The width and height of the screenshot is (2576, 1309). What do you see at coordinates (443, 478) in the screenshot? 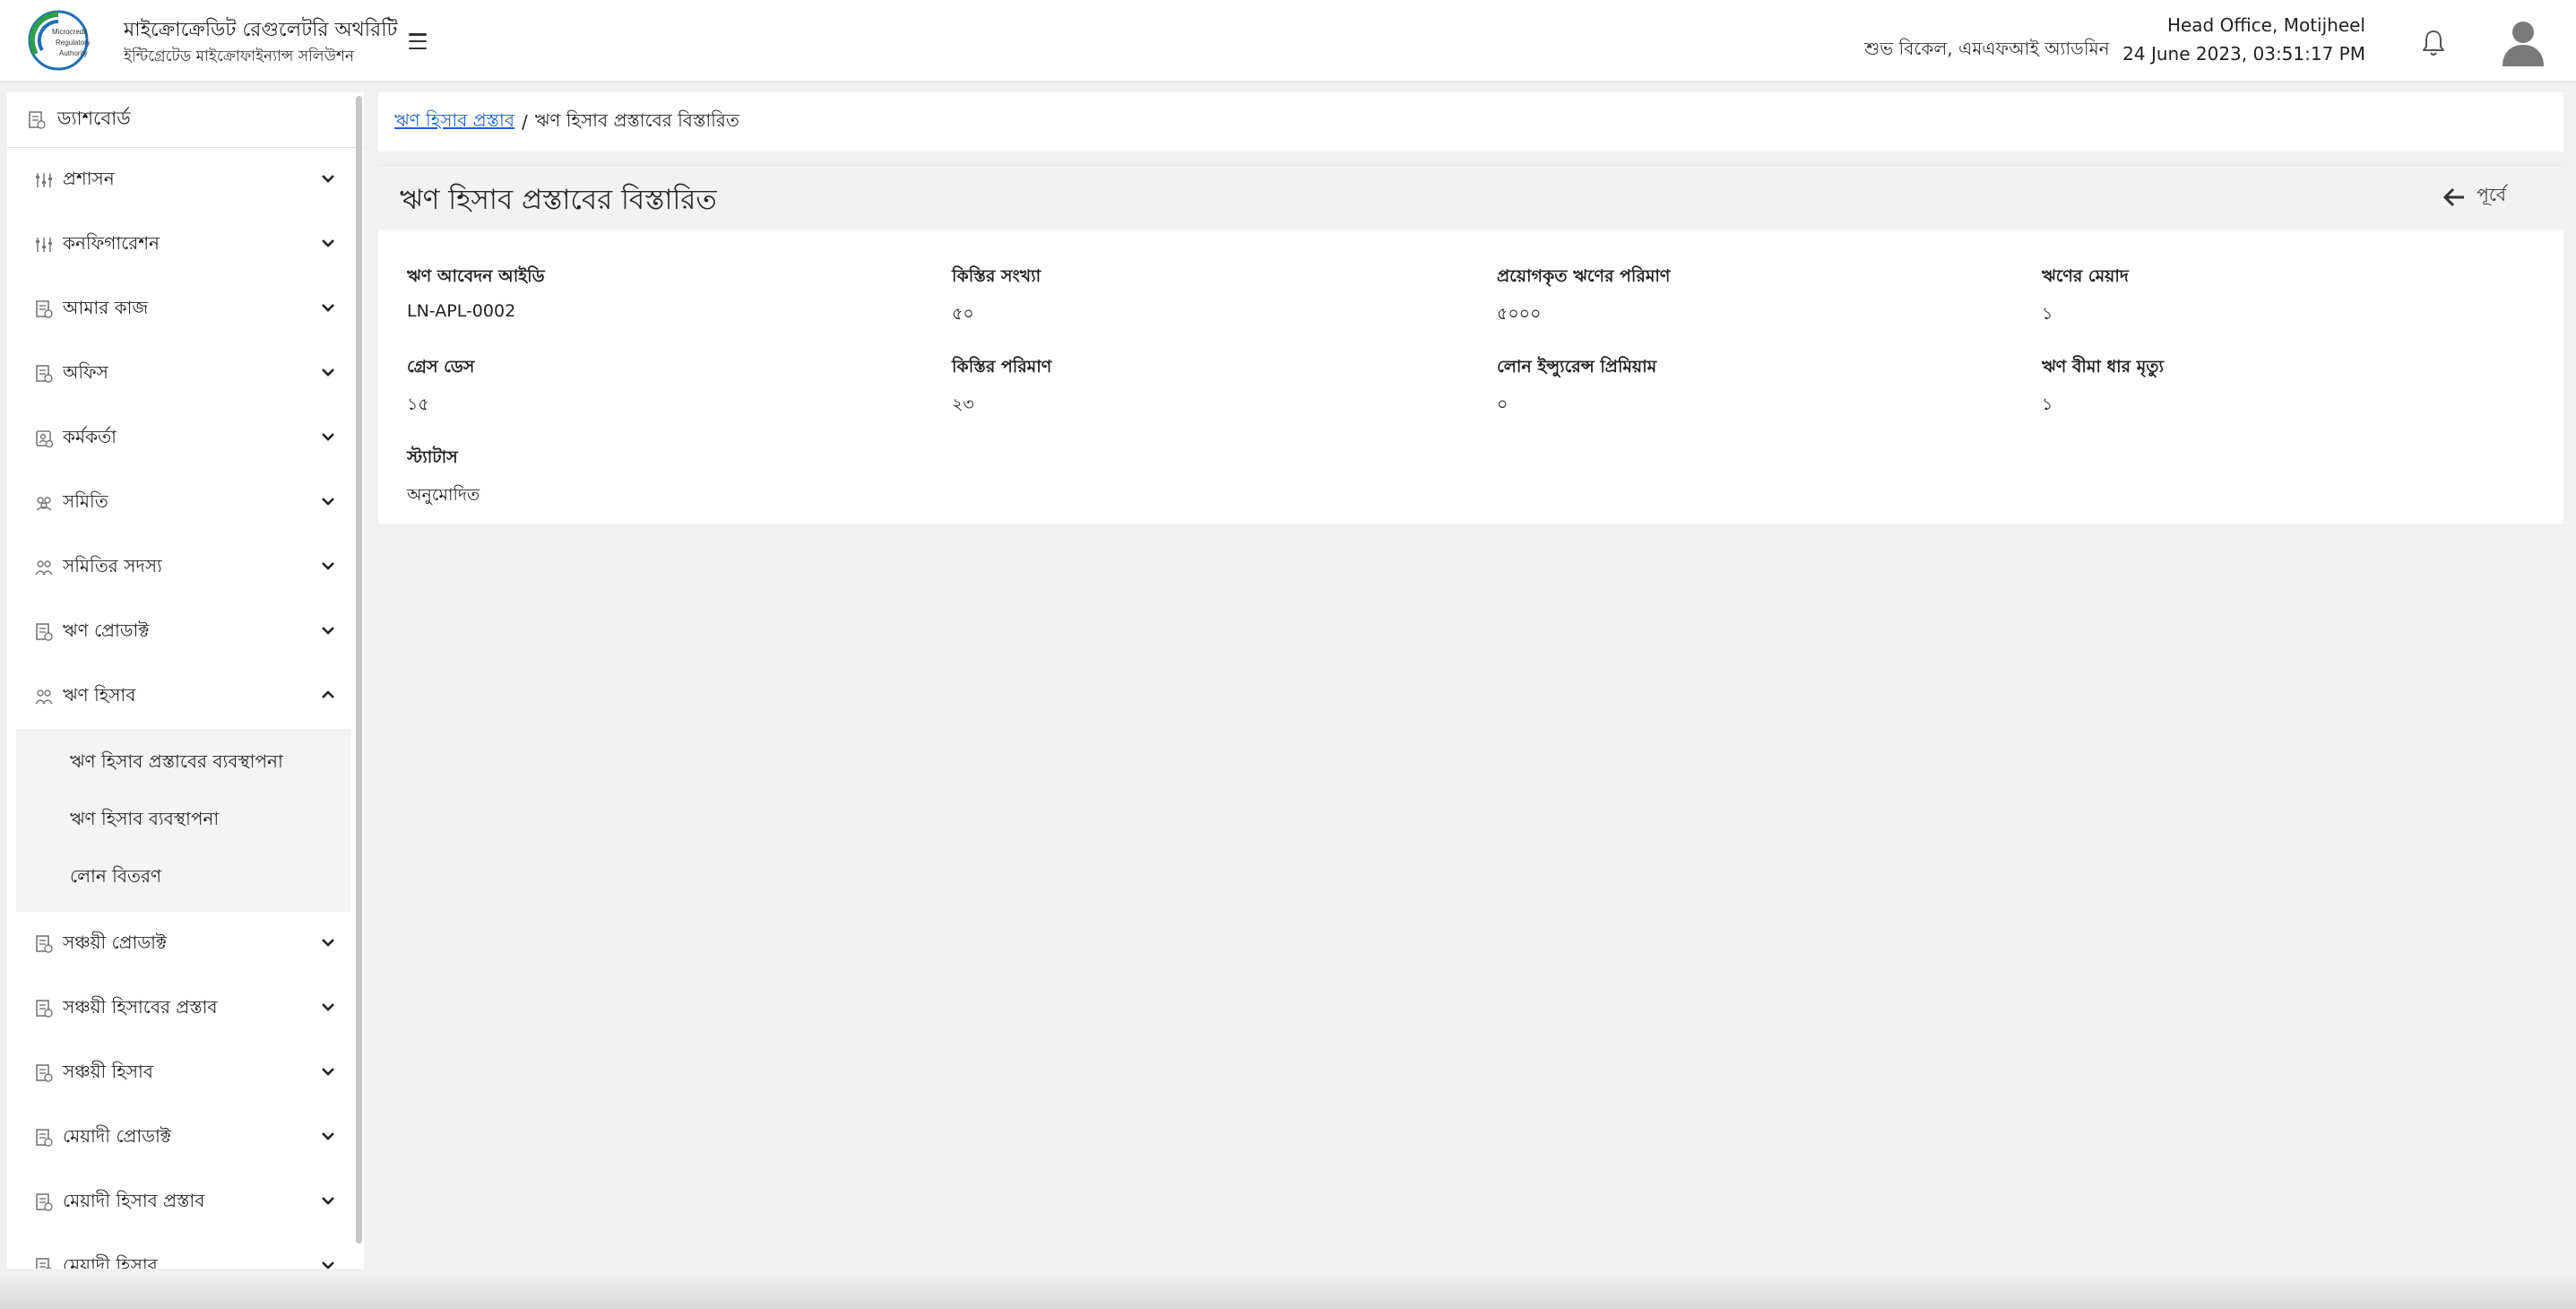
I see `field-status: স্ট্যাটাস অনুমোদিত` at bounding box center [443, 478].